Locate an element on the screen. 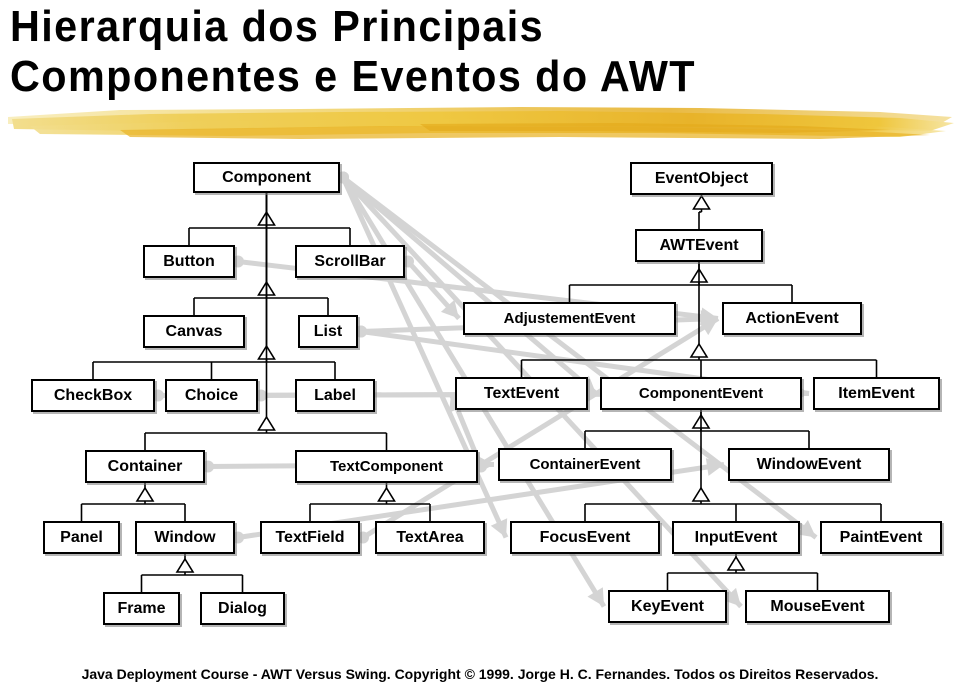 Image resolution: width=960 pixels, height=694 pixels. class-box-adjustementevent: AdjustementEvent is located at coordinates (569, 318).